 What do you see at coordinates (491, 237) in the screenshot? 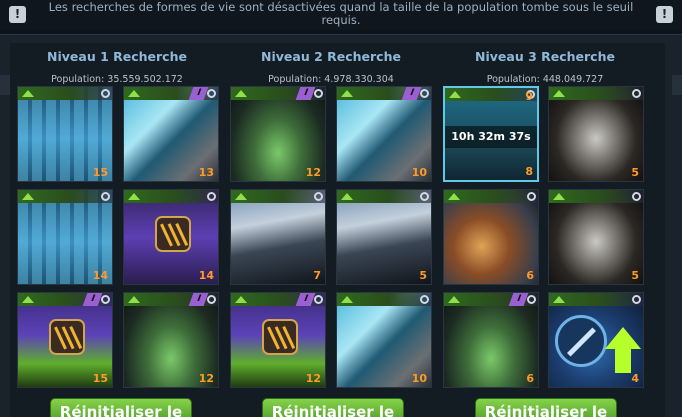
I see `research-tile: 6` at bounding box center [491, 237].